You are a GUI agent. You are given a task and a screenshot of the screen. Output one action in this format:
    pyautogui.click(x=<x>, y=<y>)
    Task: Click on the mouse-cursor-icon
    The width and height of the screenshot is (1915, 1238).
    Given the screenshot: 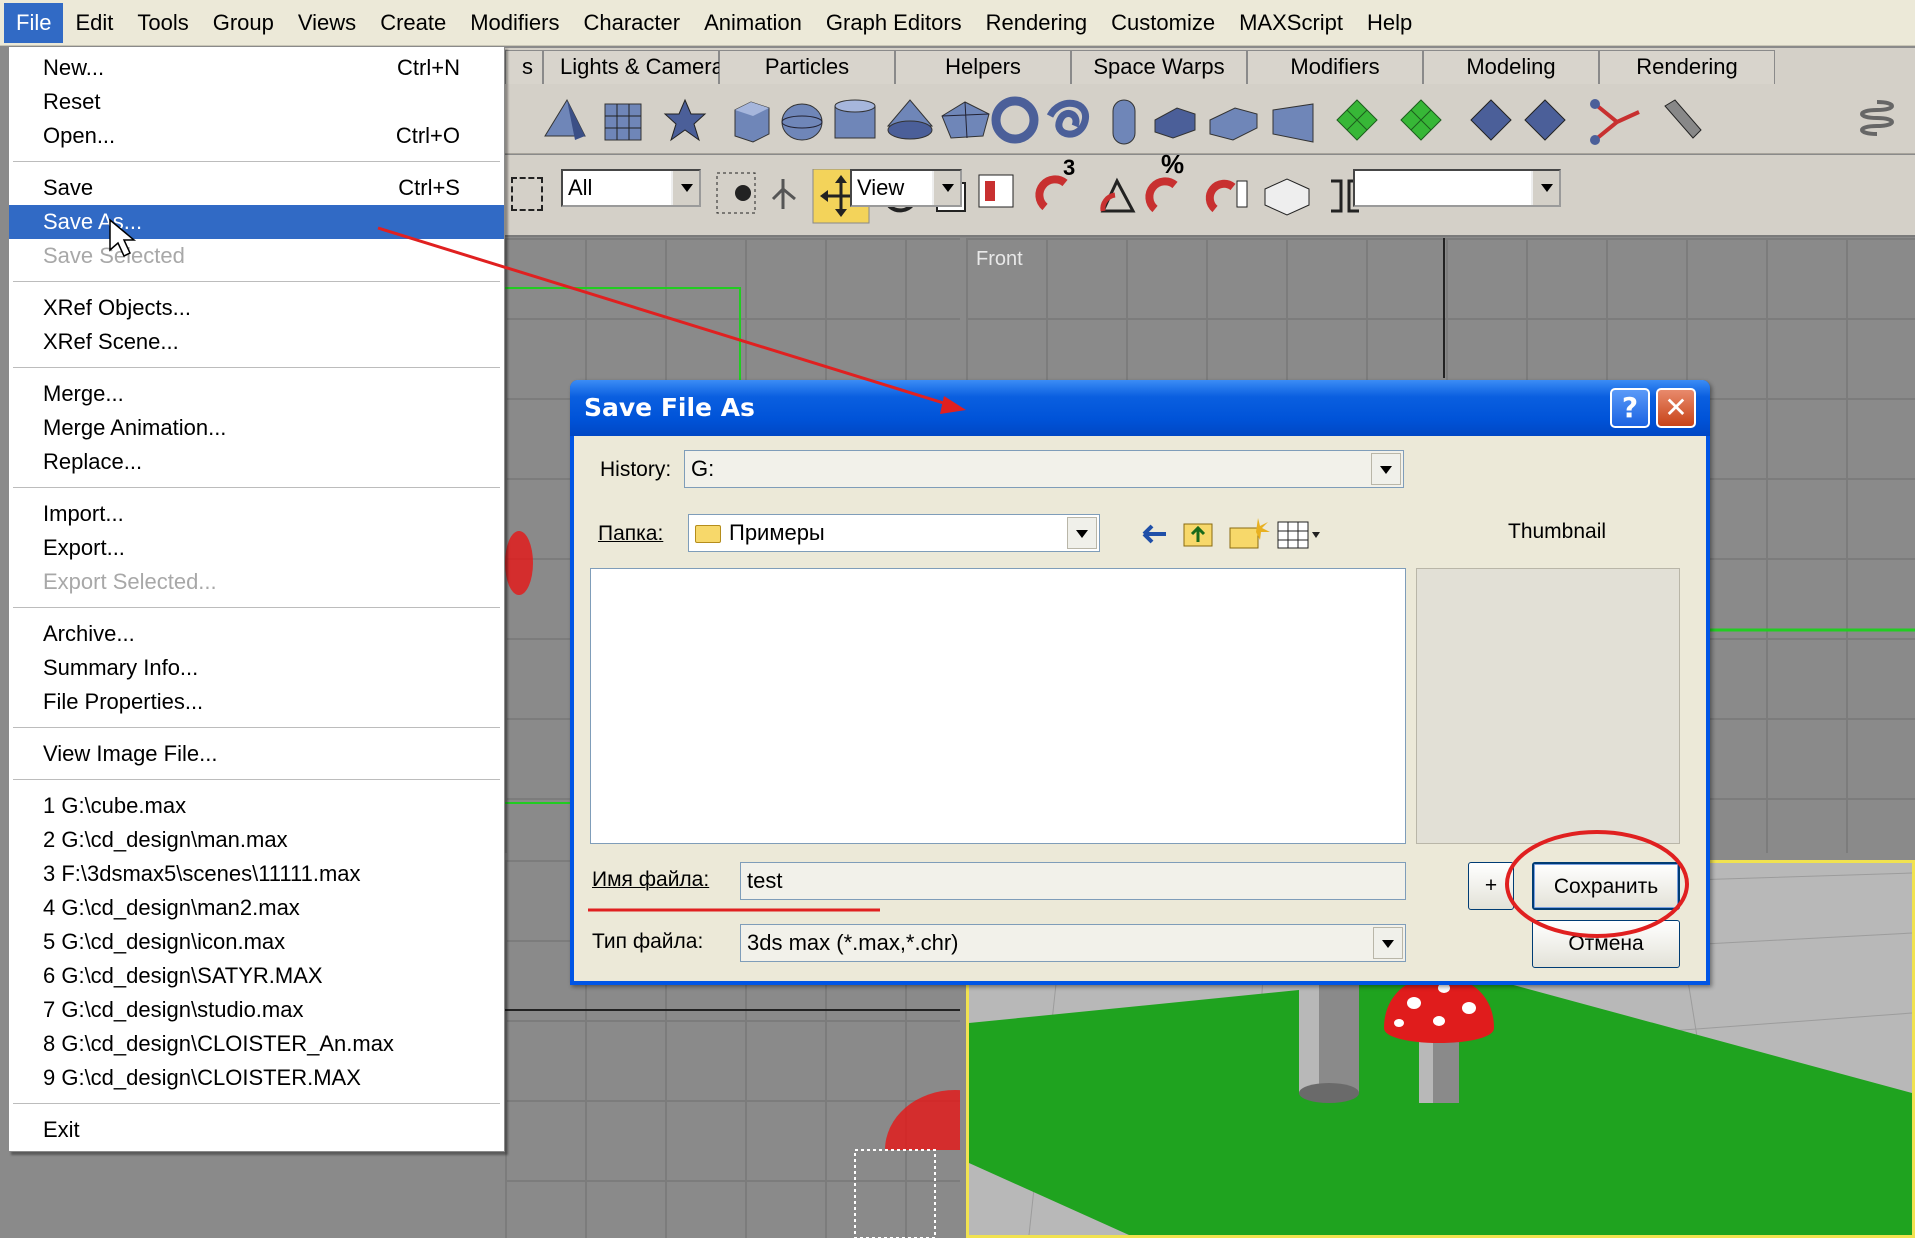 What is the action you would take?
    pyautogui.click(x=123, y=238)
    